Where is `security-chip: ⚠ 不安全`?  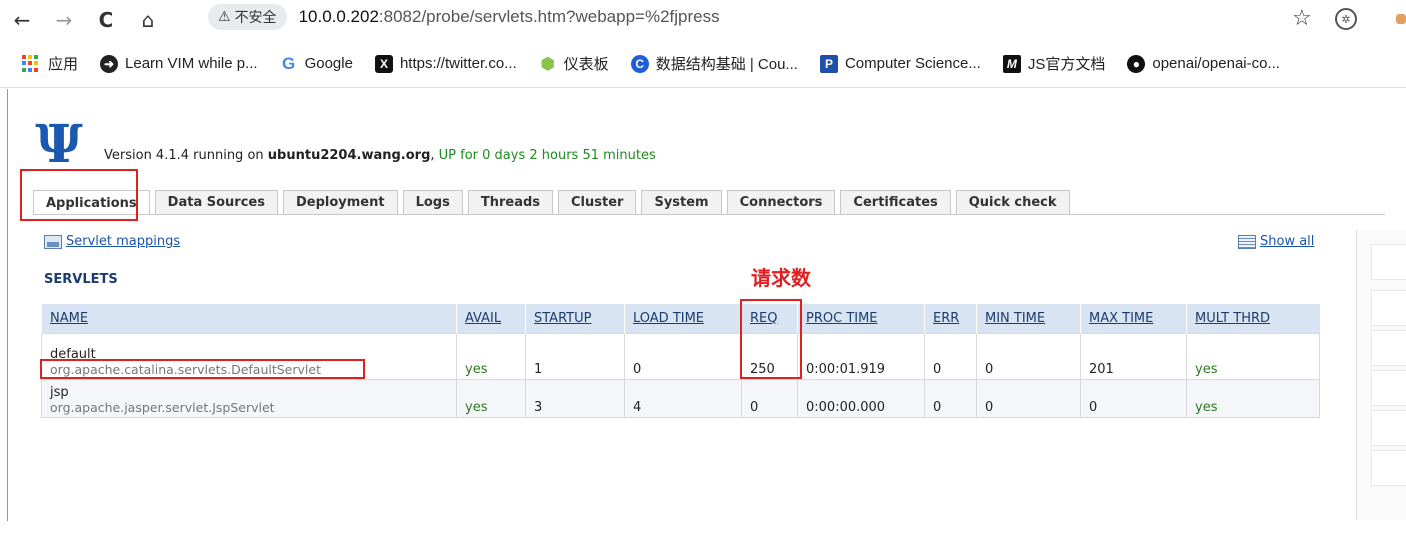 security-chip: ⚠ 不安全 is located at coordinates (247, 17).